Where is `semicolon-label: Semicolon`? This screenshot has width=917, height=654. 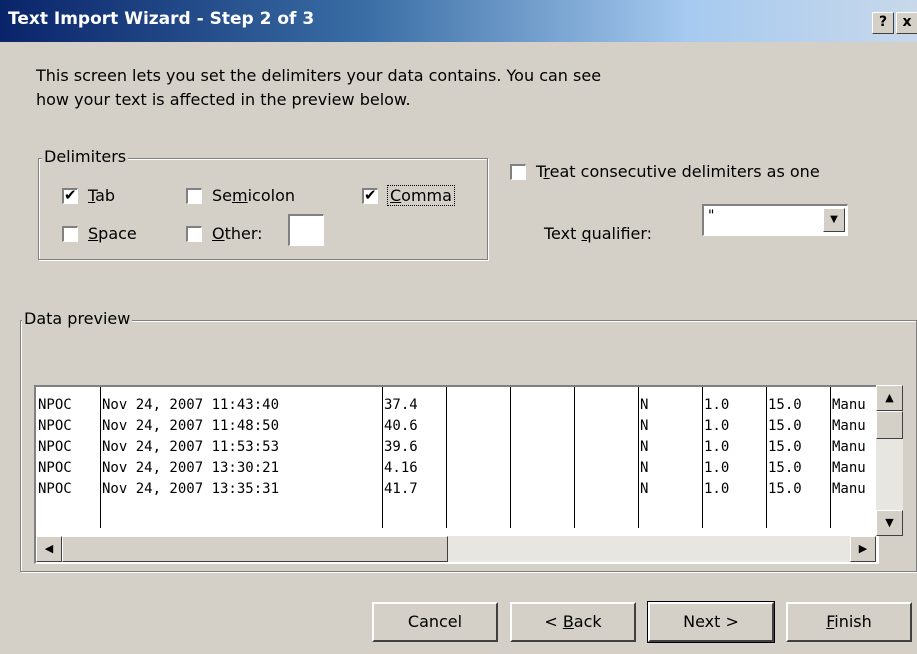 semicolon-label: Semicolon is located at coordinates (253, 195).